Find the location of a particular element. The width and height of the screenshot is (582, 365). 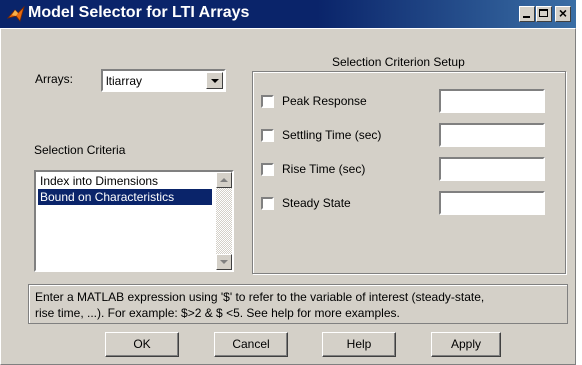

scroll-up-button is located at coordinates (224, 180).